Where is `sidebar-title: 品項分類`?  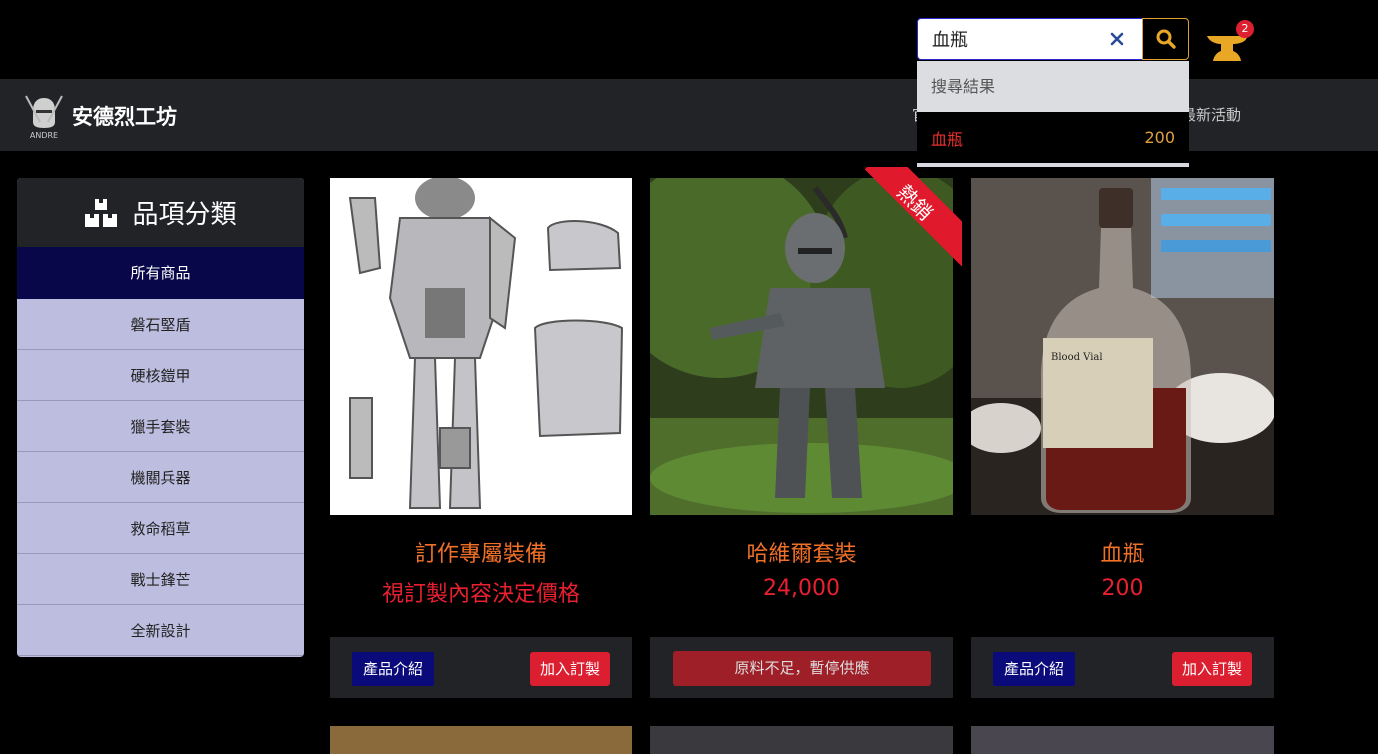
sidebar-title: 品項分類 is located at coordinates (184, 215).